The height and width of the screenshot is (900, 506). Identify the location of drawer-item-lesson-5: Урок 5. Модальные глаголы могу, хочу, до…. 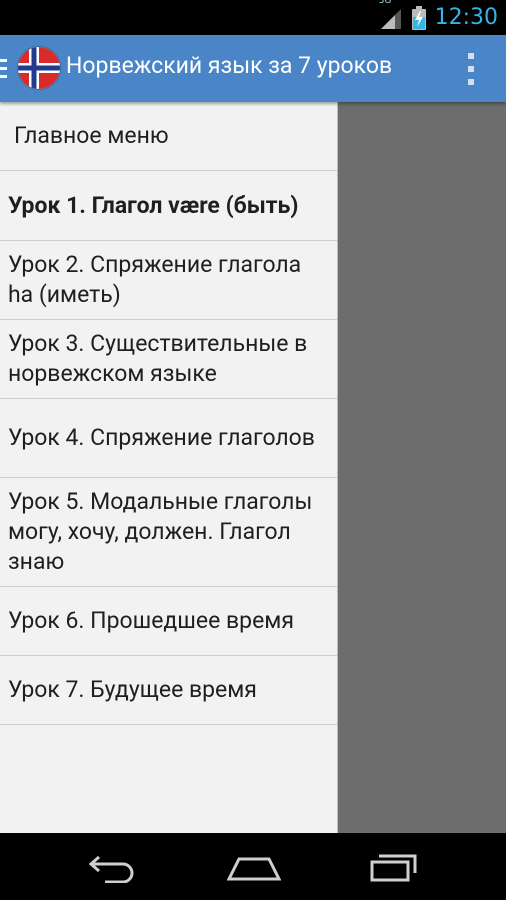
(168, 532).